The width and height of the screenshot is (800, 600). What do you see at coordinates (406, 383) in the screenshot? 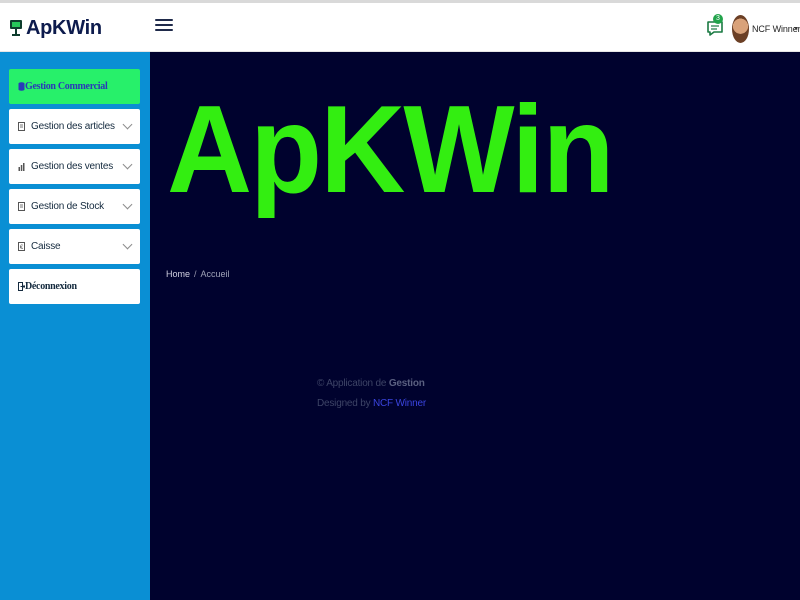
I see `copyright-strong: Gestion` at bounding box center [406, 383].